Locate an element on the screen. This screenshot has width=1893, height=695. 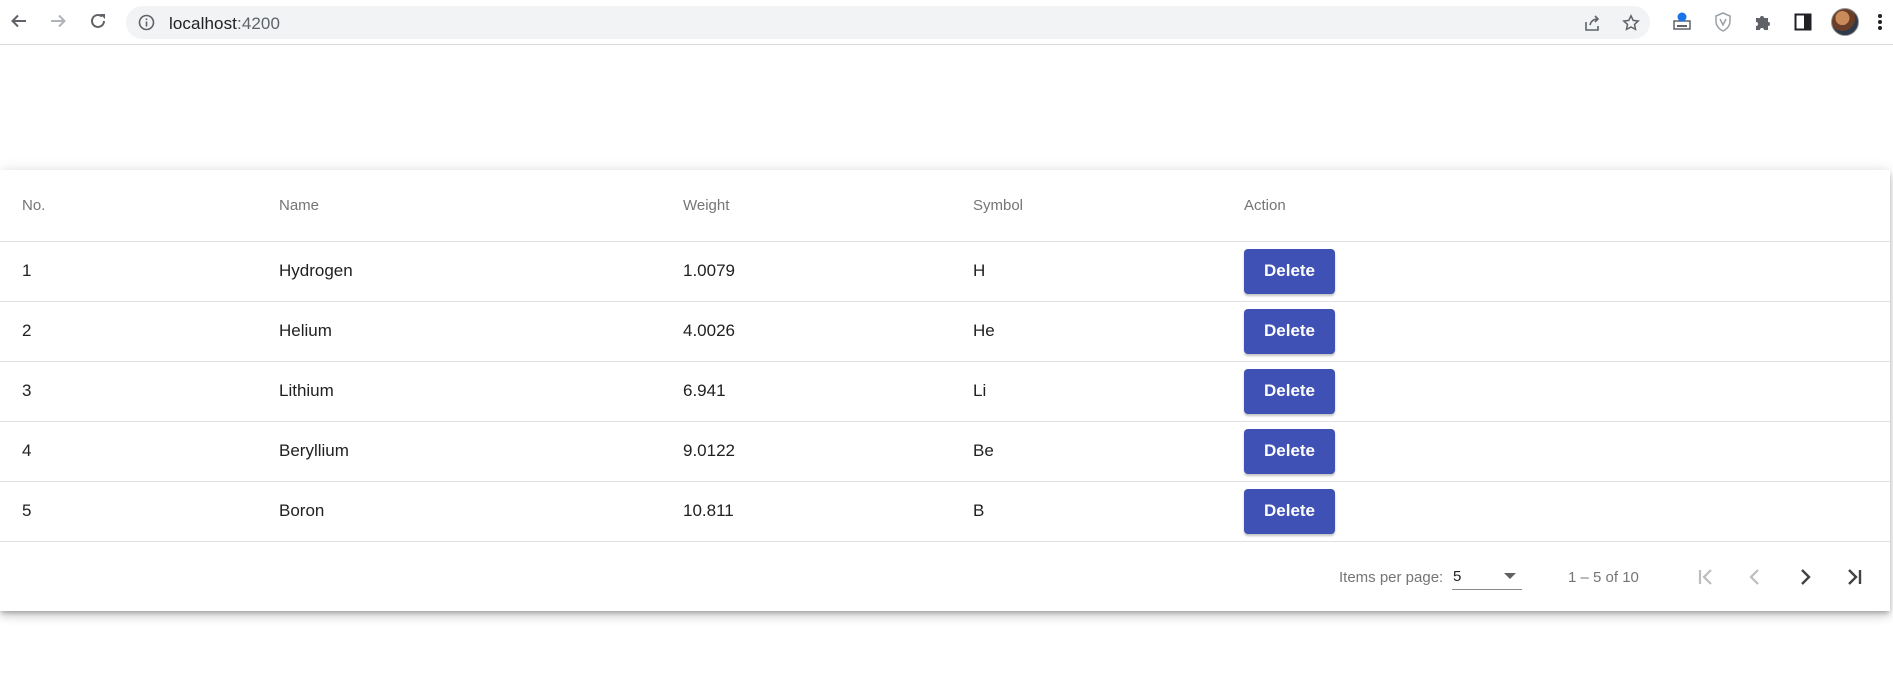
arrow-left-icon is located at coordinates (18, 21).